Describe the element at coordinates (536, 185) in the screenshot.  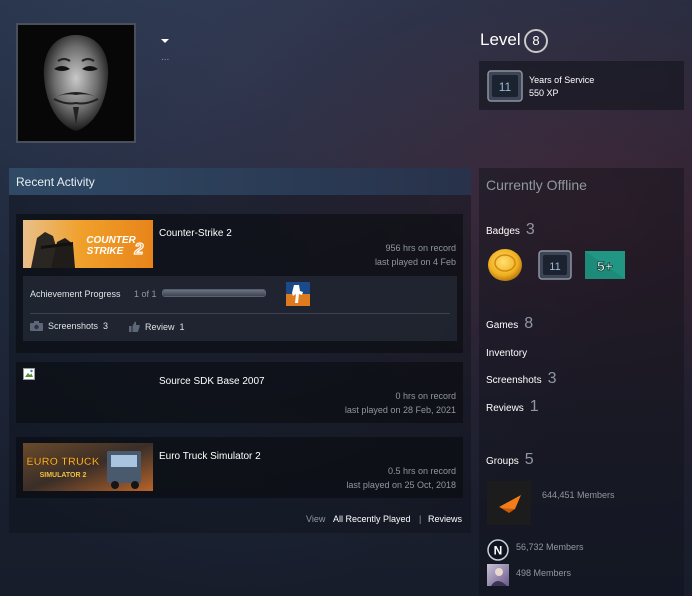
I see `online-status: Currently Offline` at that location.